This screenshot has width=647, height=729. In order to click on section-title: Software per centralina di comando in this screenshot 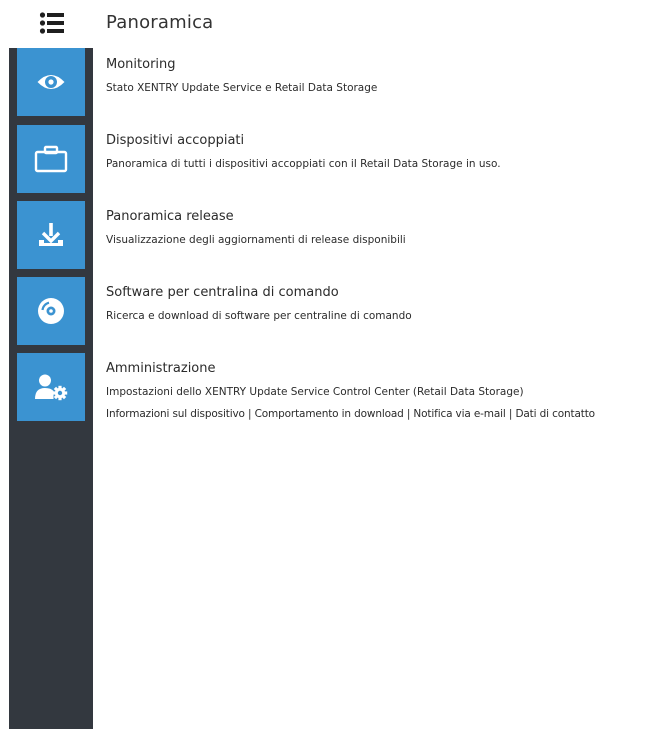, I will do `click(376, 293)`.